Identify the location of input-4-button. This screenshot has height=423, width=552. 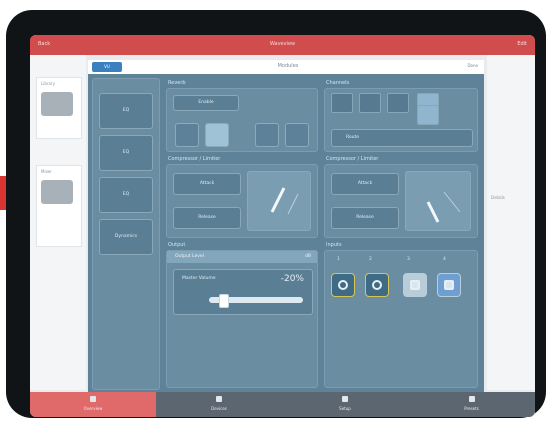
(449, 285).